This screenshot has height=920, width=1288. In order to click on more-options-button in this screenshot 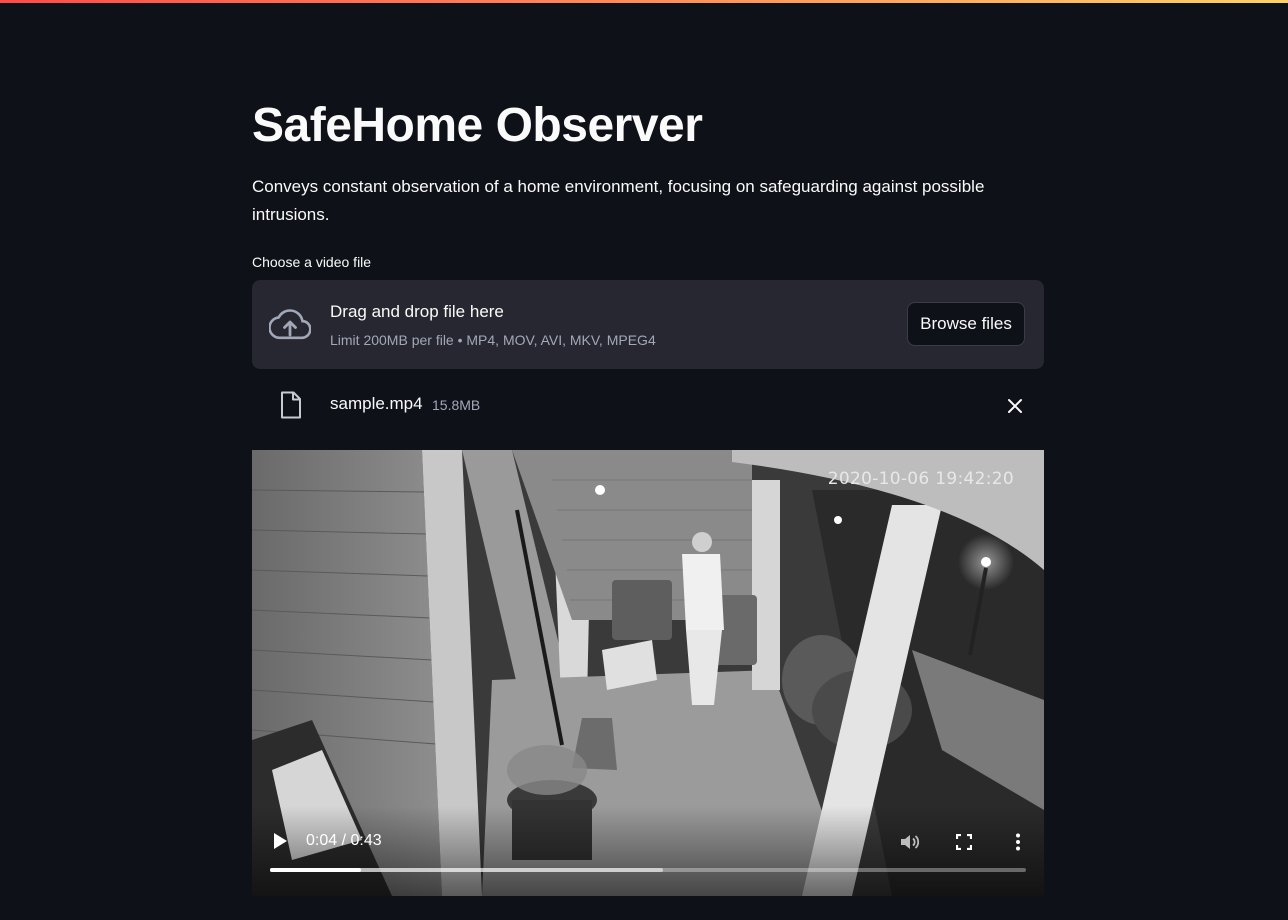, I will do `click(1018, 842)`.